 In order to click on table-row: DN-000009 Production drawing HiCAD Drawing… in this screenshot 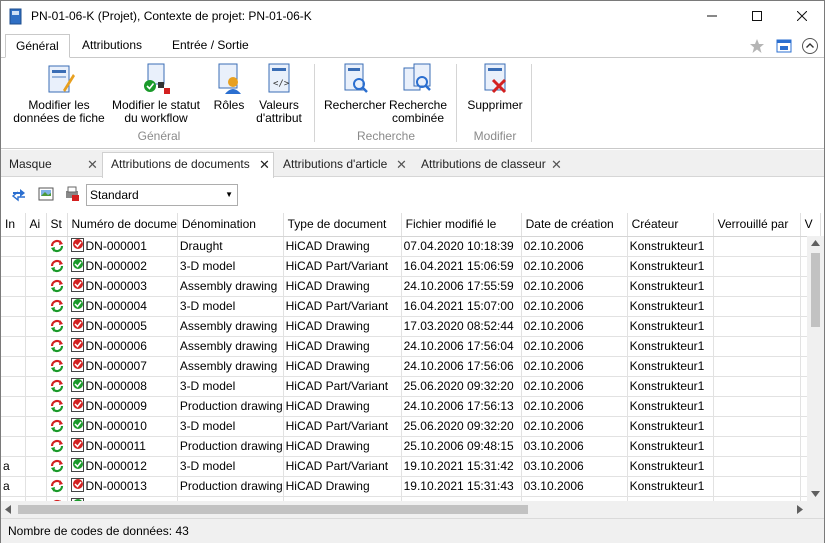, I will do `click(411, 406)`.